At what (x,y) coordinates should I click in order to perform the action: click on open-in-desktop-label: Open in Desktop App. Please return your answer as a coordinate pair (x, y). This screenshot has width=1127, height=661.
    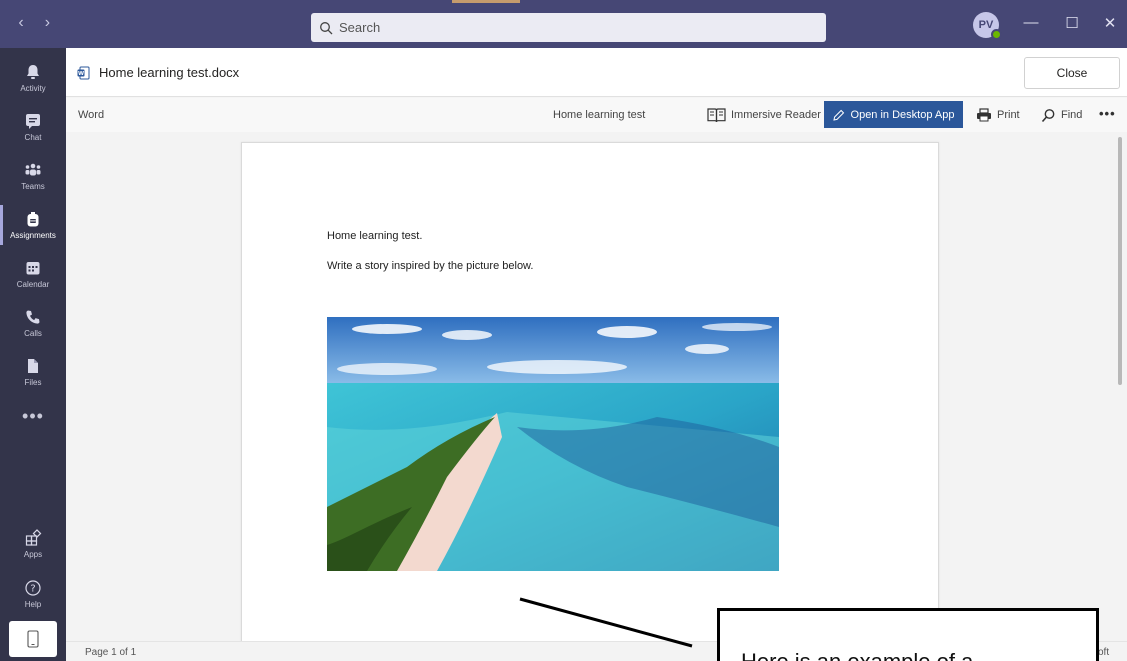
    Looking at the image, I should click on (902, 114).